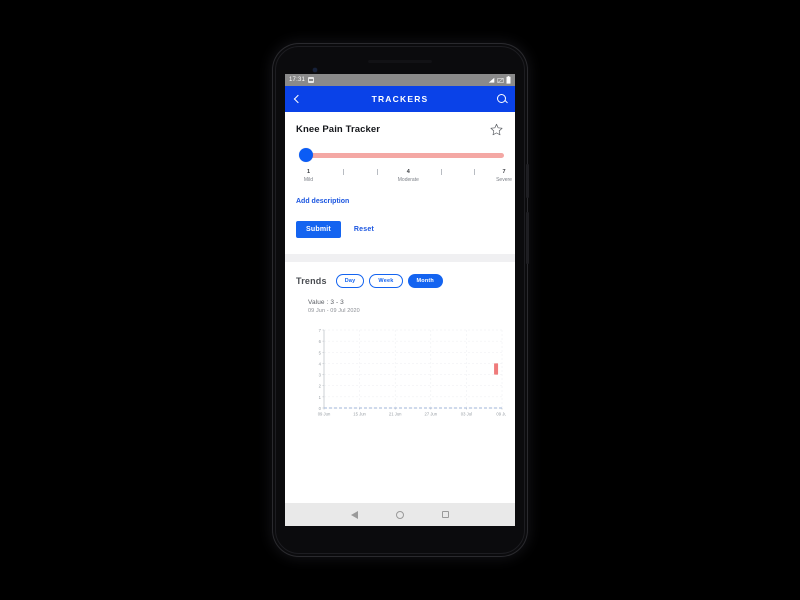  I want to click on reset-button: Reset, so click(364, 229).